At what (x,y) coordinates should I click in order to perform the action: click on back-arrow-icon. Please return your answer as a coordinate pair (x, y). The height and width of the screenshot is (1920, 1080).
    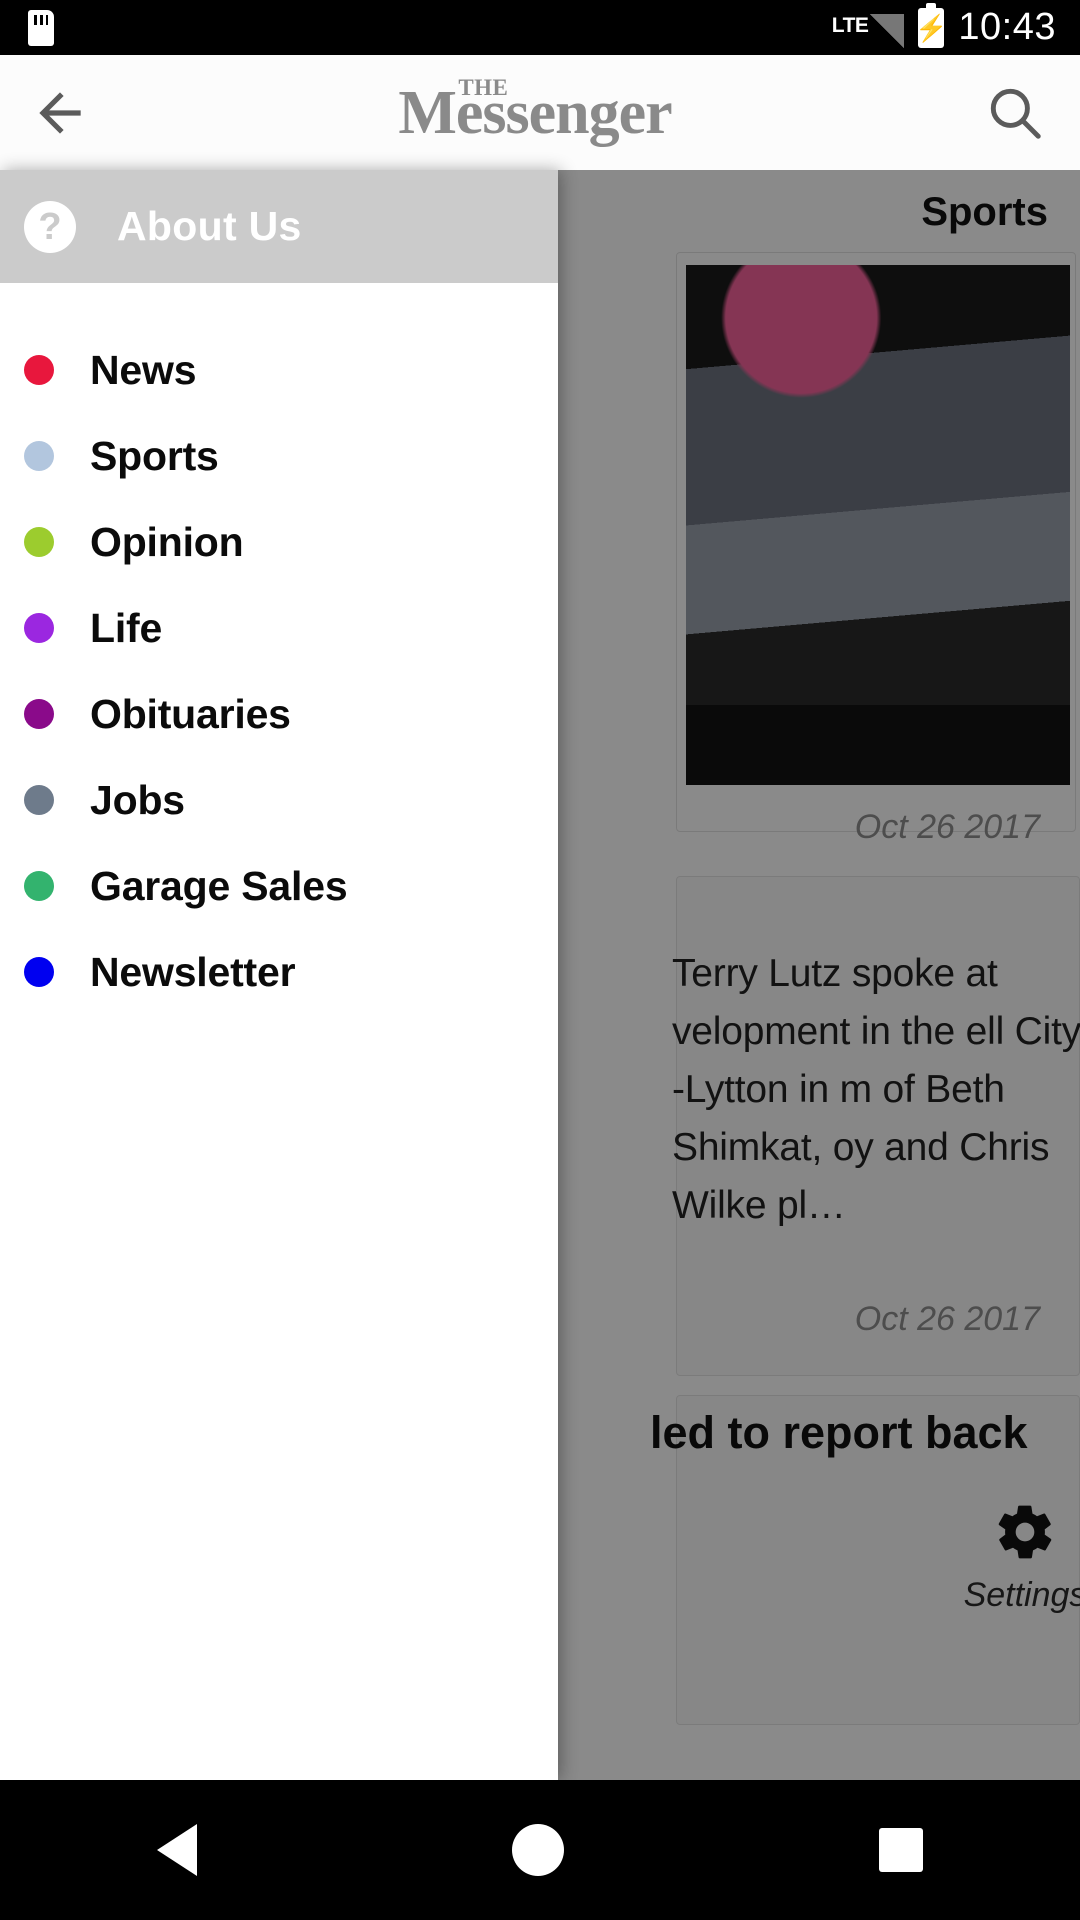
    Looking at the image, I should click on (60, 112).